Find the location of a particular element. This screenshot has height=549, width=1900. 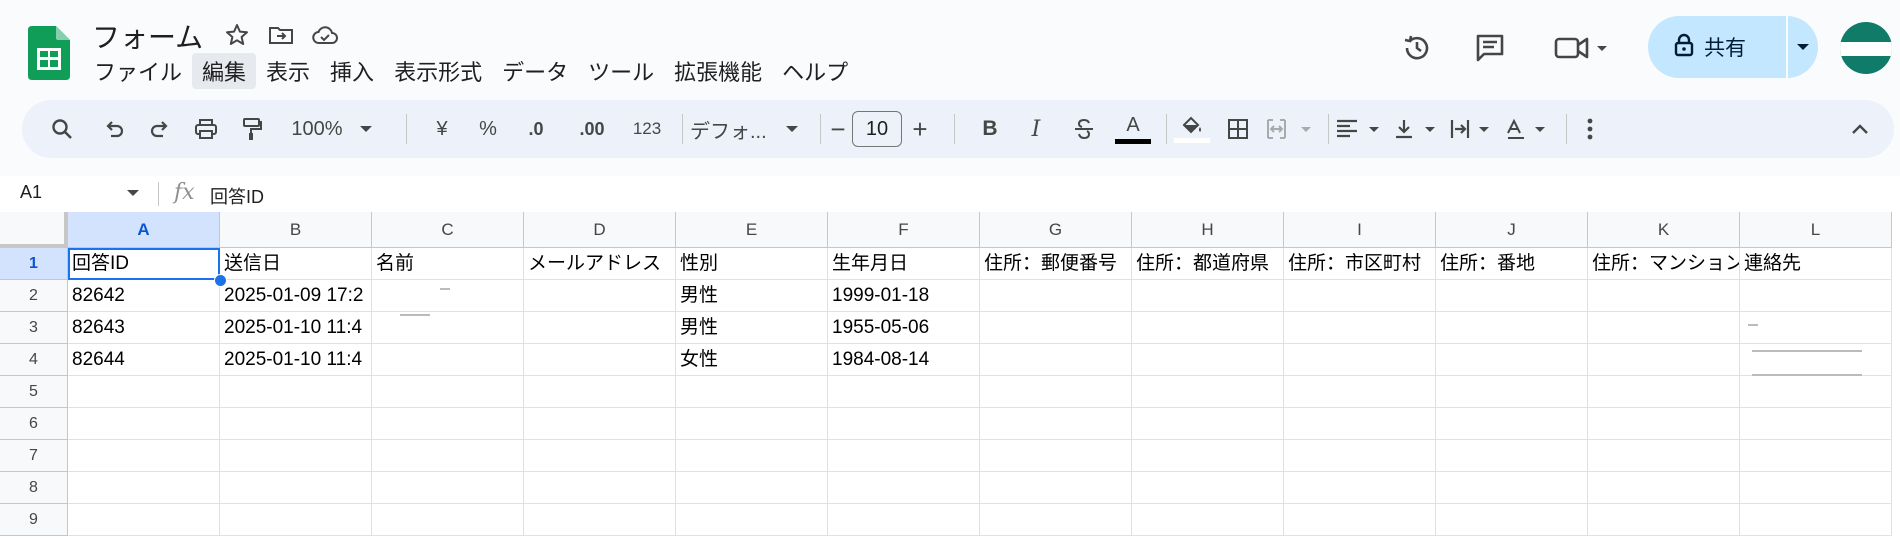

strikethrough-icon is located at coordinates (1084, 129).